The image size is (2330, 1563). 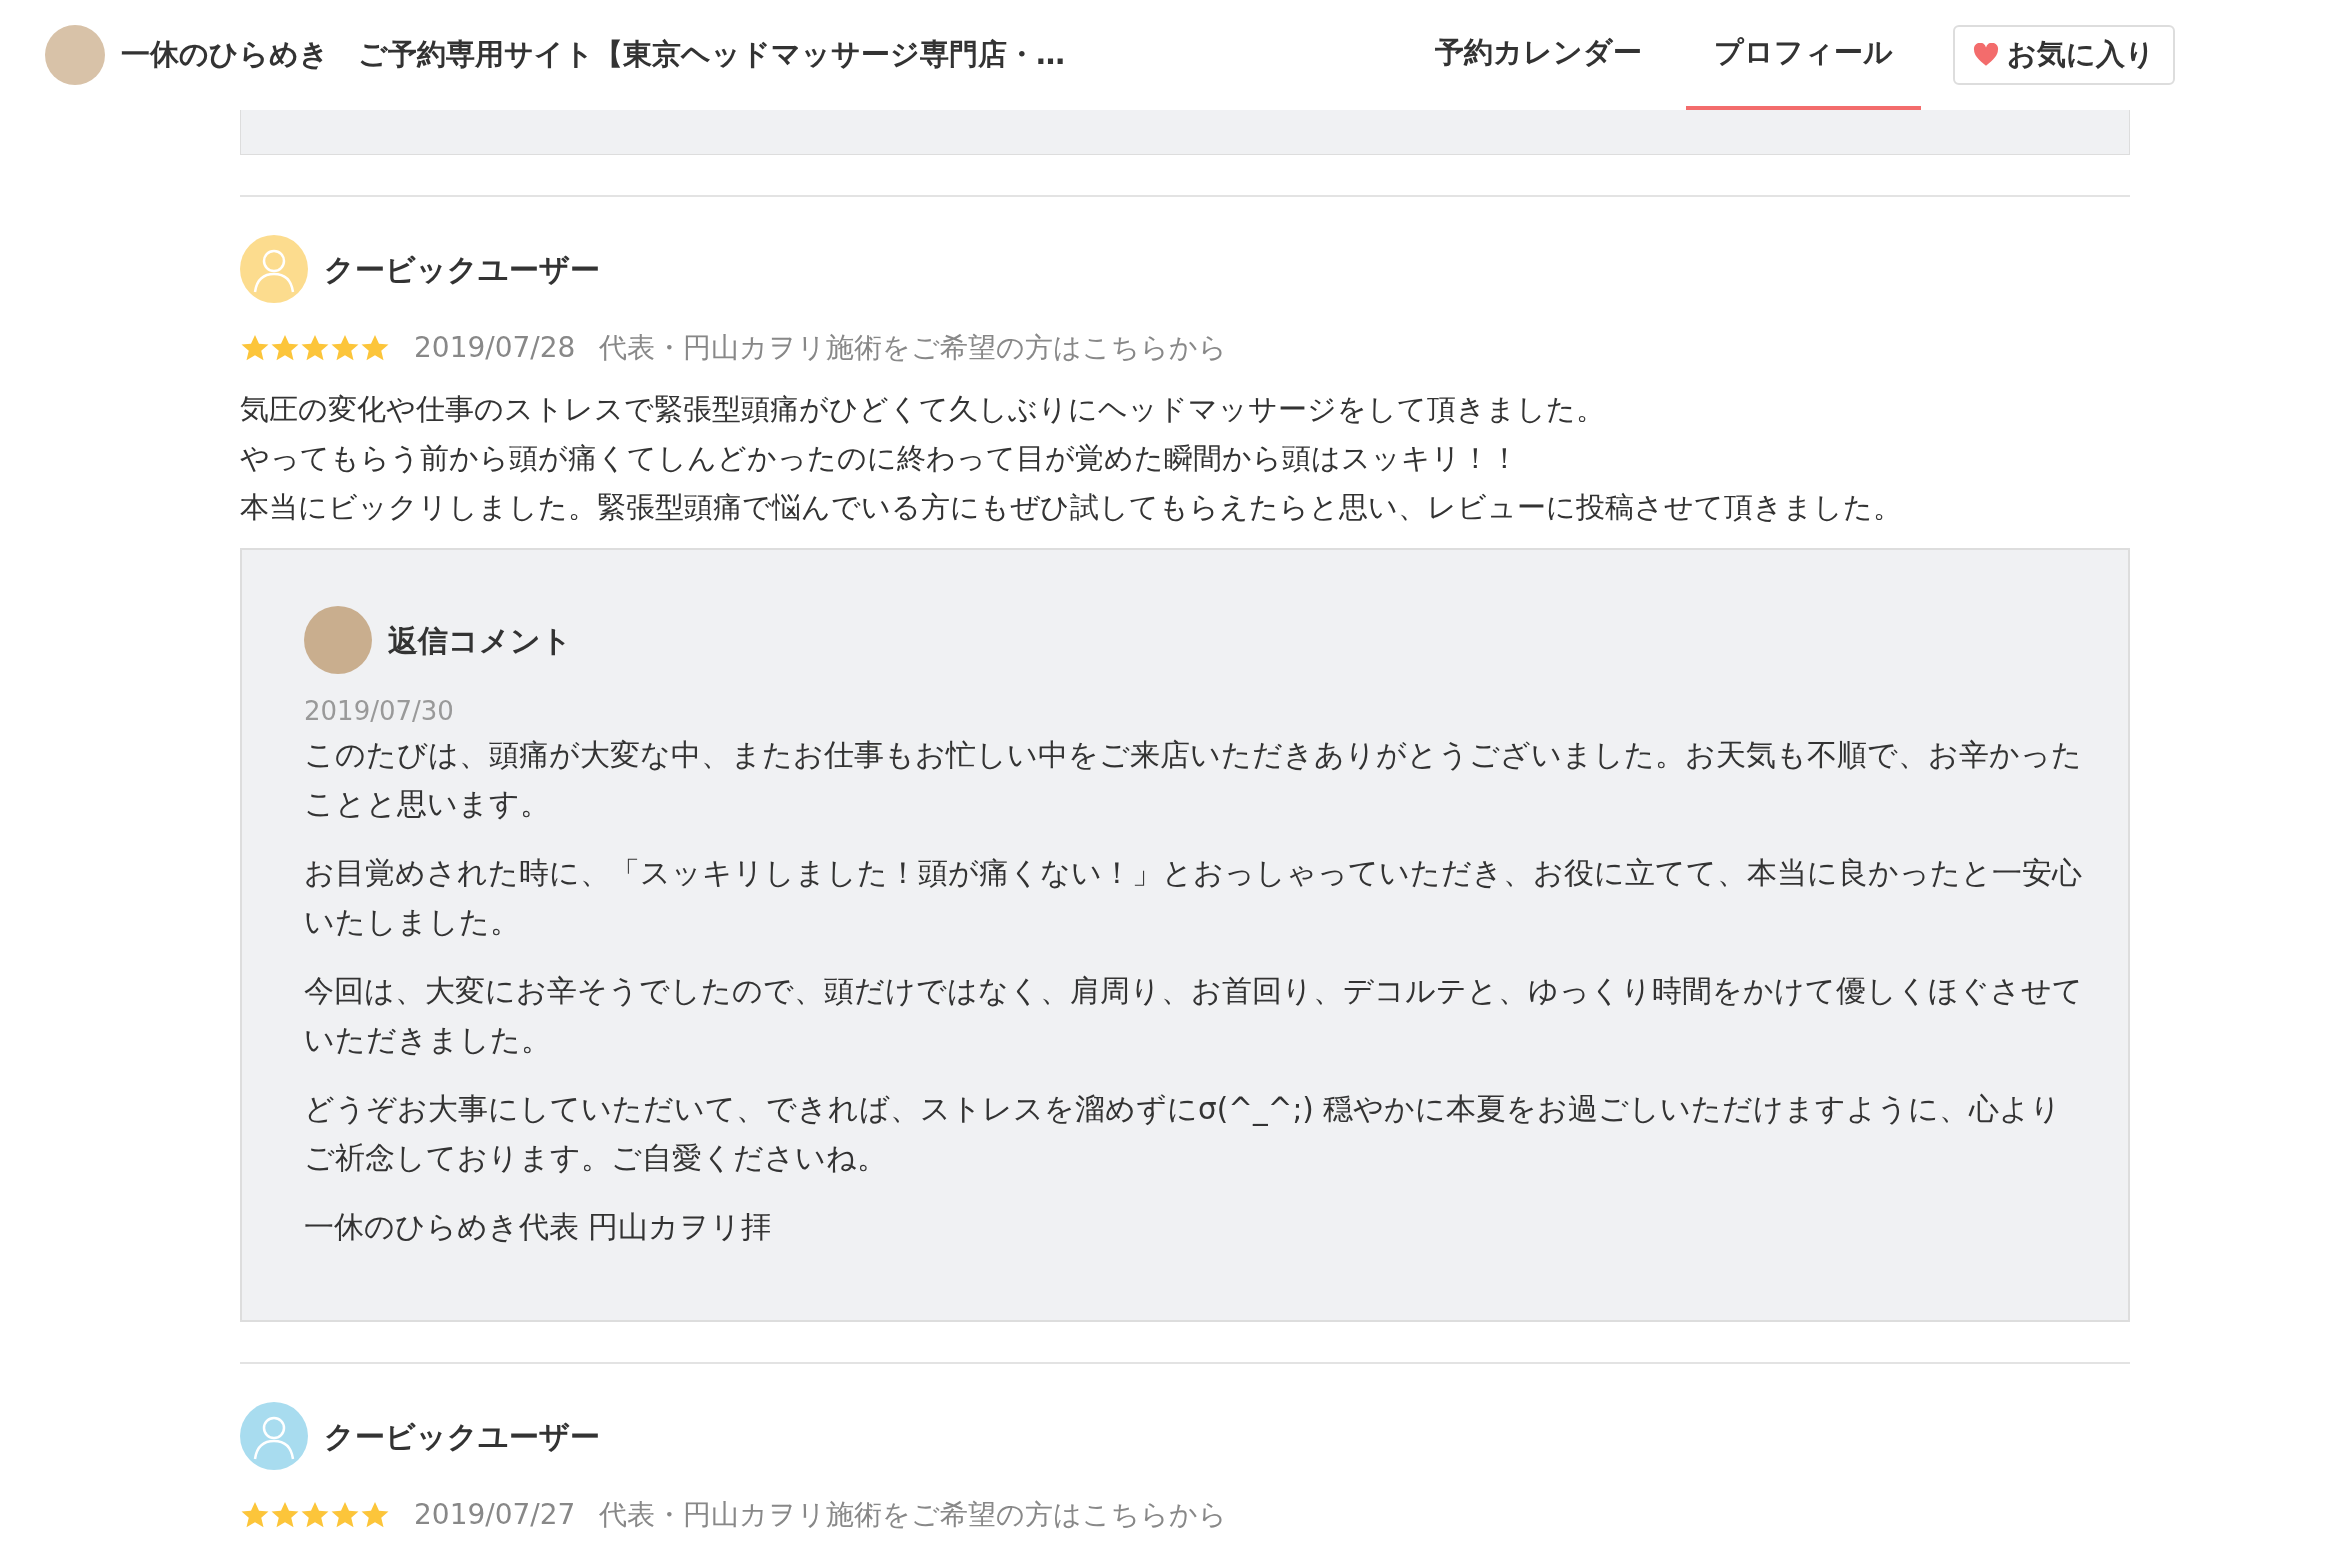 I want to click on review-text: 気圧の変化や仕事のストレスで緊張型頭痛がひどくて久しぶりにヘッドマッサージをして頂きました。, so click(x=923, y=409).